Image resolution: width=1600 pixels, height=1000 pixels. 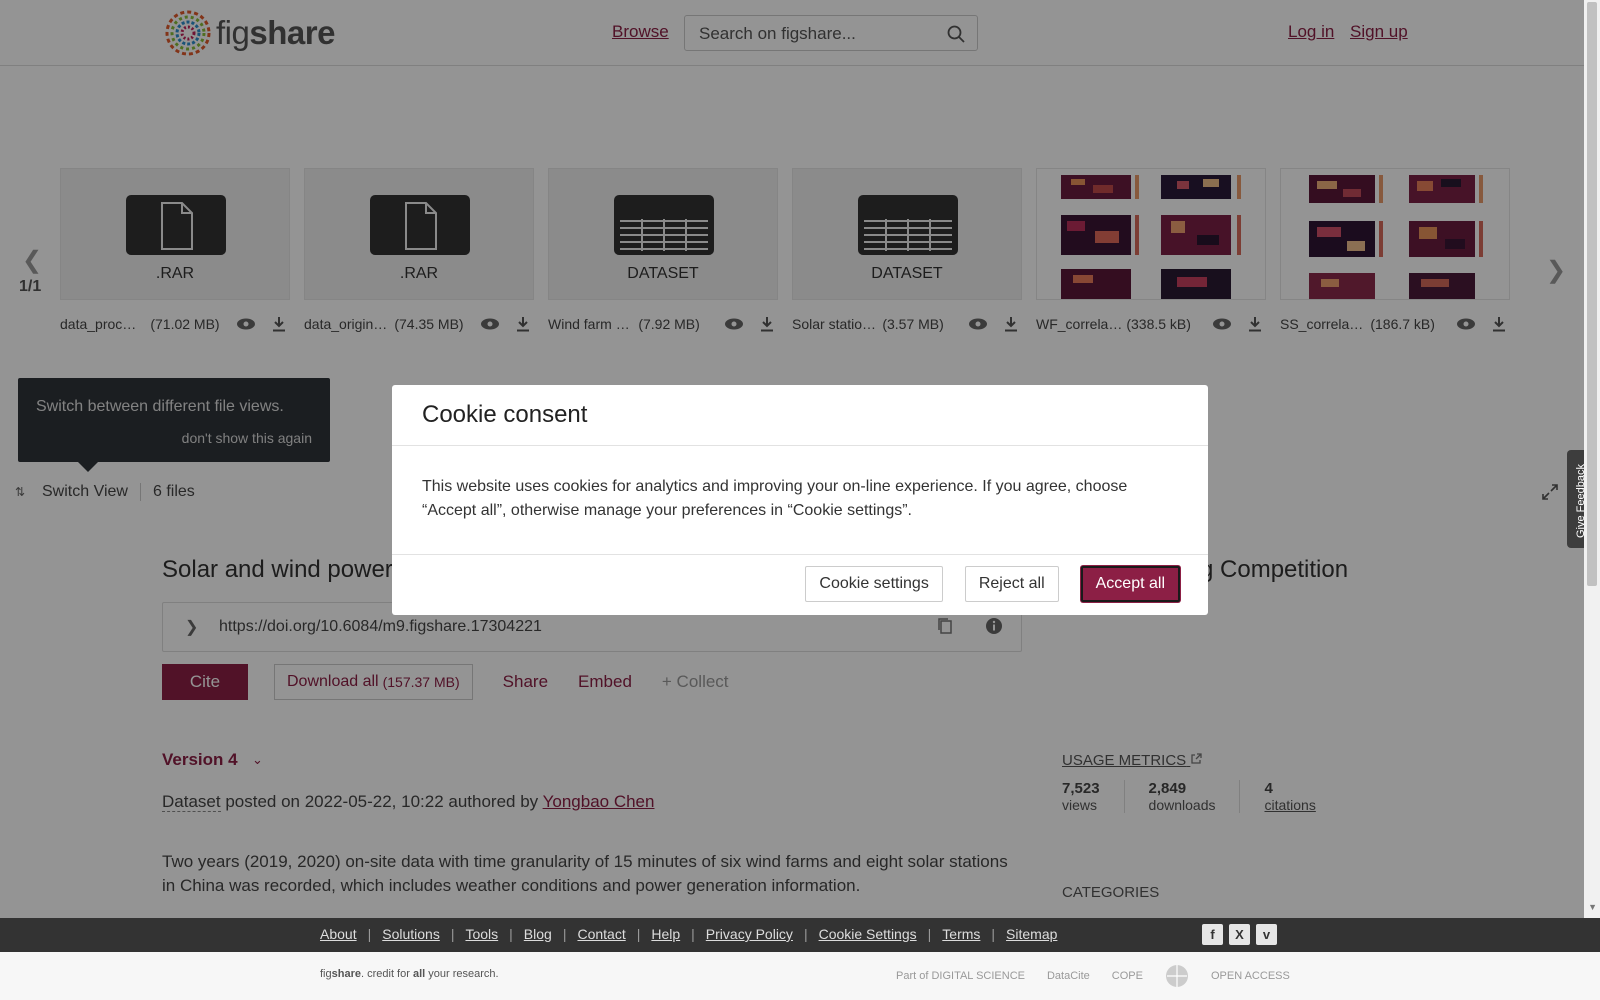 I want to click on cookie-dialog-actions: Cookie settings Reject all Accept all, so click(x=981, y=584).